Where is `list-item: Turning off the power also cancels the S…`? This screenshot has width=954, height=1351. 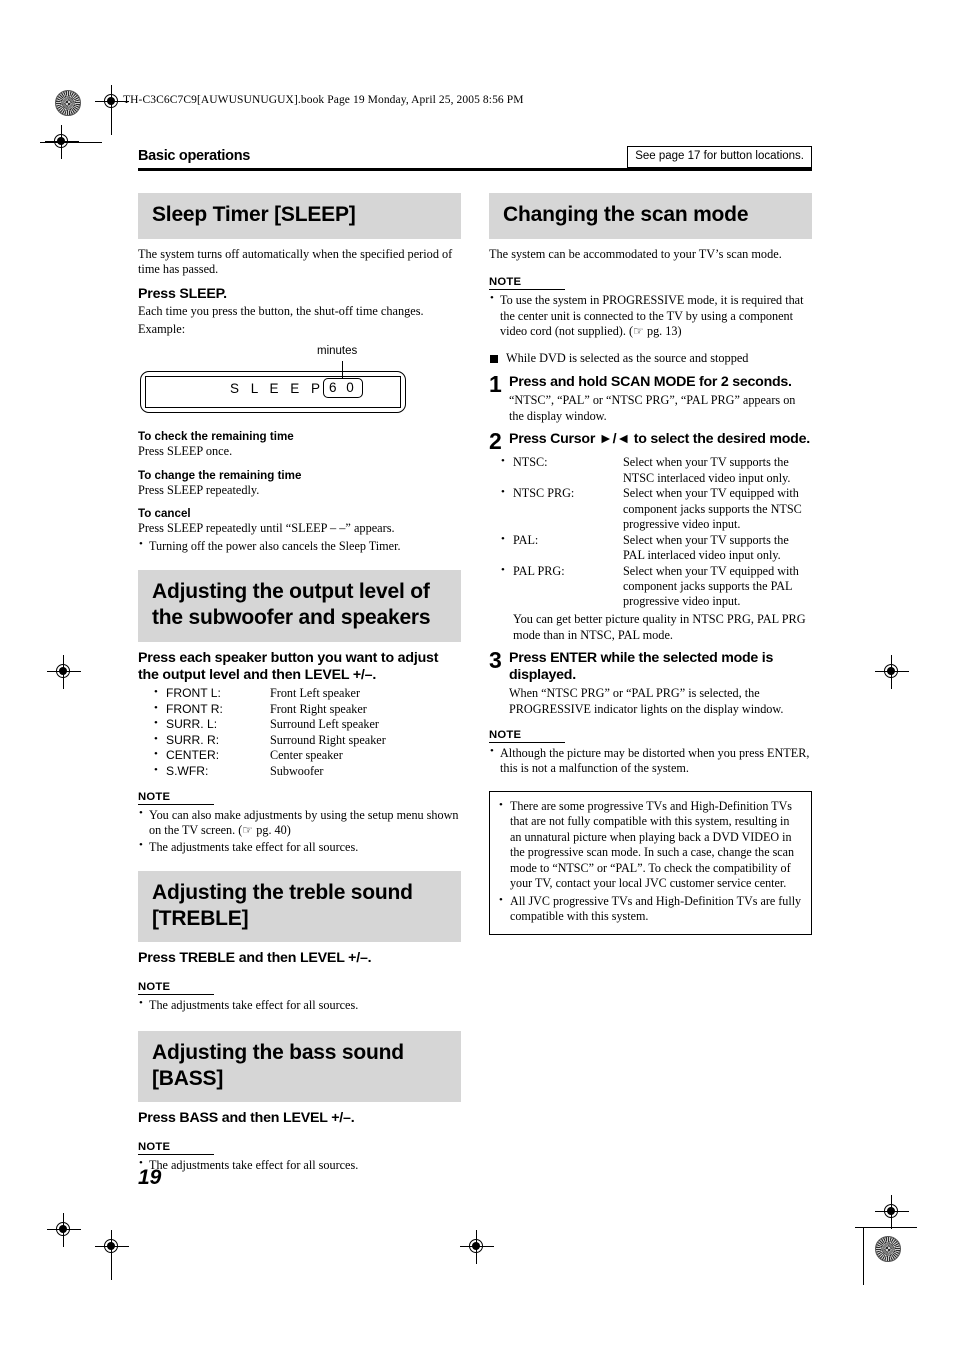 list-item: Turning off the power also cancels the S… is located at coordinates (299, 546).